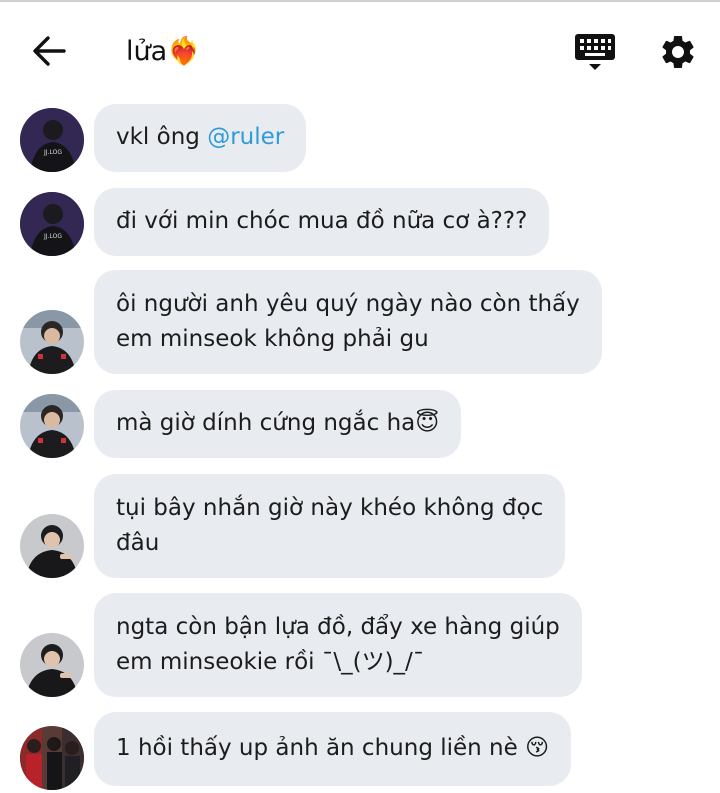  I want to click on message-row: mà giờ dính cứng ngắc ha😇, so click(360, 425).